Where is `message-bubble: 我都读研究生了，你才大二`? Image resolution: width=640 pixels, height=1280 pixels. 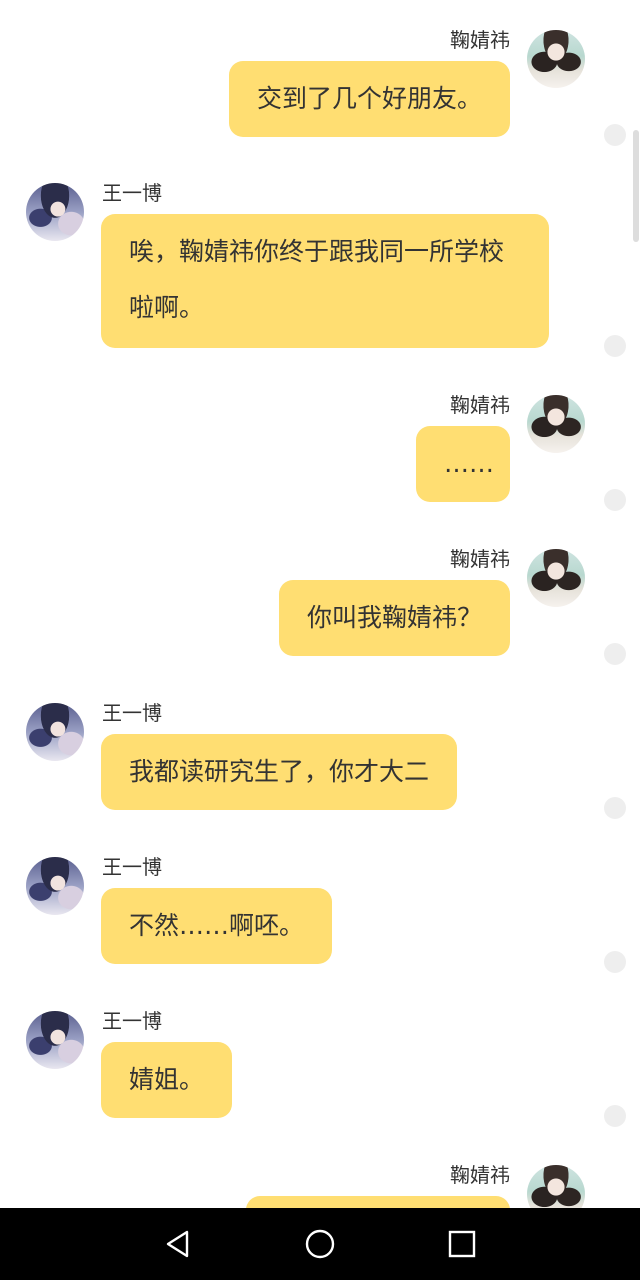 message-bubble: 我都读研究生了，你才大二 is located at coordinates (279, 772).